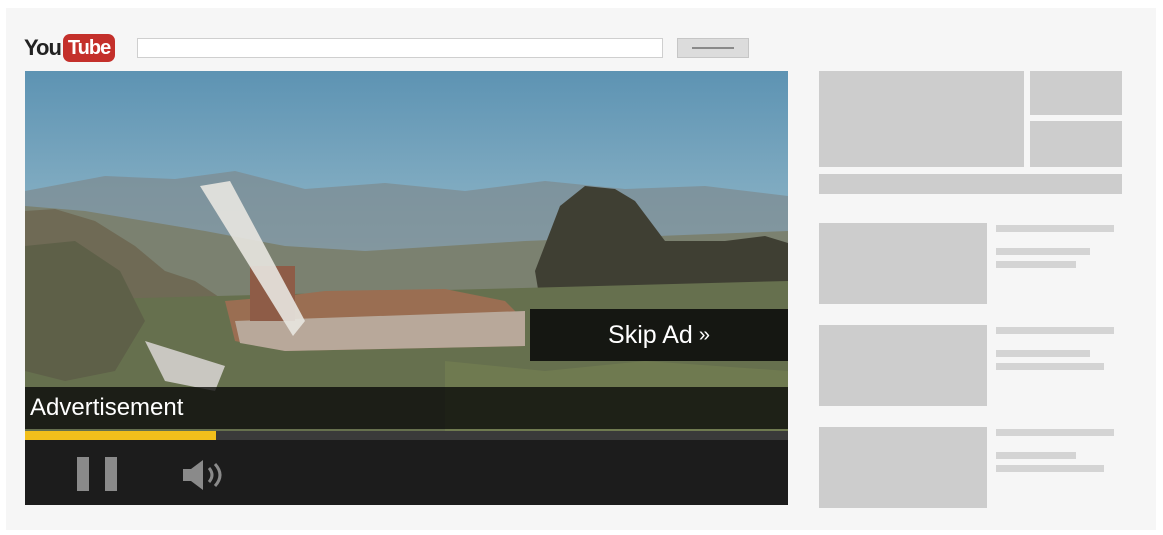 Image resolution: width=1163 pixels, height=535 pixels. Describe the element at coordinates (206, 475) in the screenshot. I see `volume-icon` at that location.